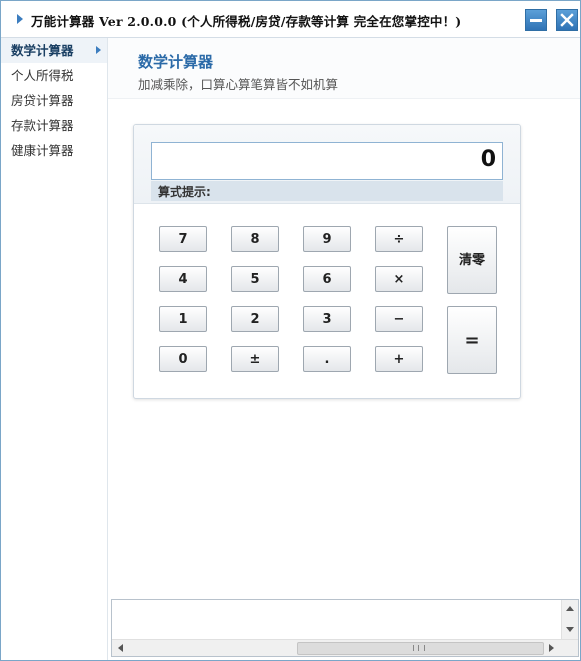 Image resolution: width=581 pixels, height=661 pixels. Describe the element at coordinates (399, 279) in the screenshot. I see `multiply-button: ×` at that location.